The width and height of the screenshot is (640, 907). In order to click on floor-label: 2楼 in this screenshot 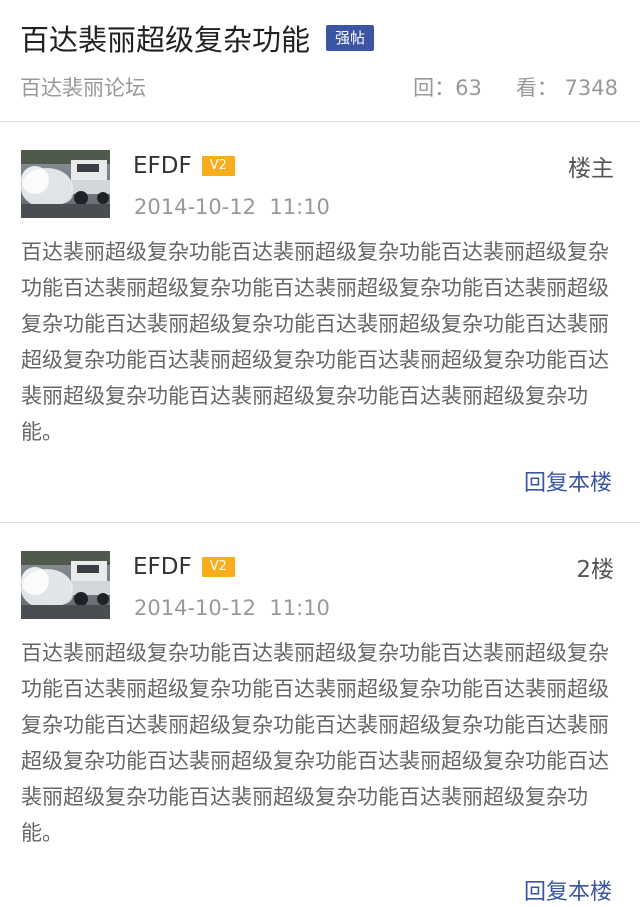, I will do `click(595, 570)`.